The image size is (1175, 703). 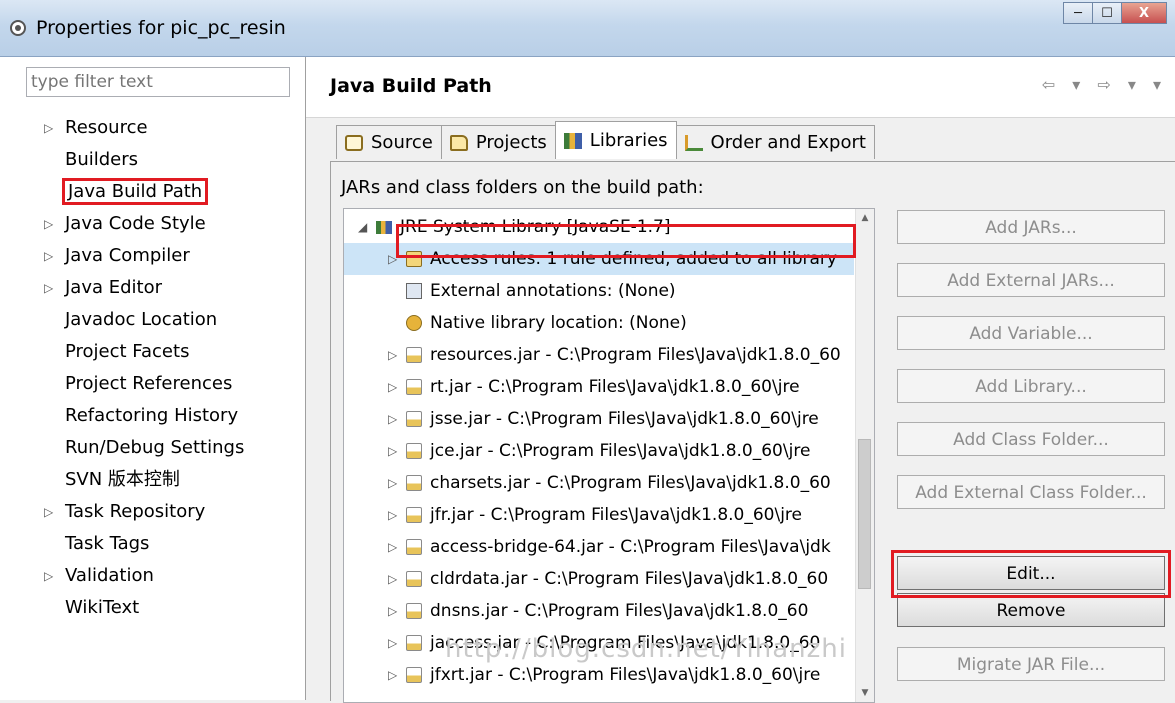 I want to click on annotation-icon, so click(x=414, y=291).